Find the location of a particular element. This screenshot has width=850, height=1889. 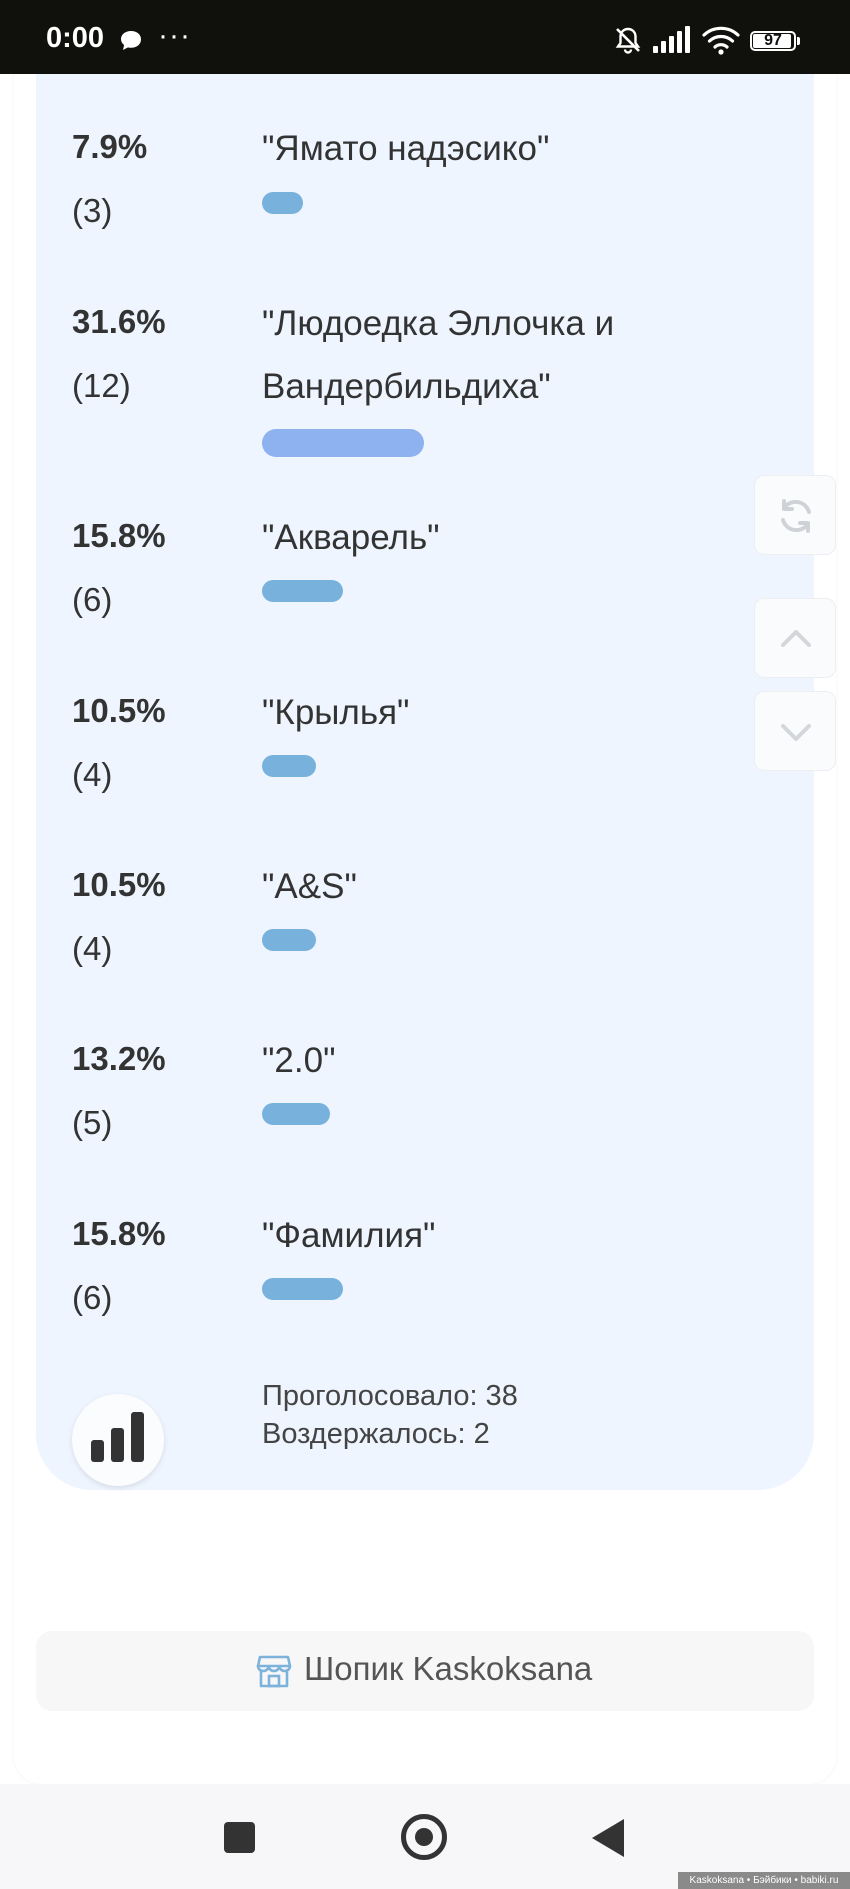

chat-bubble-icon is located at coordinates (131, 43).